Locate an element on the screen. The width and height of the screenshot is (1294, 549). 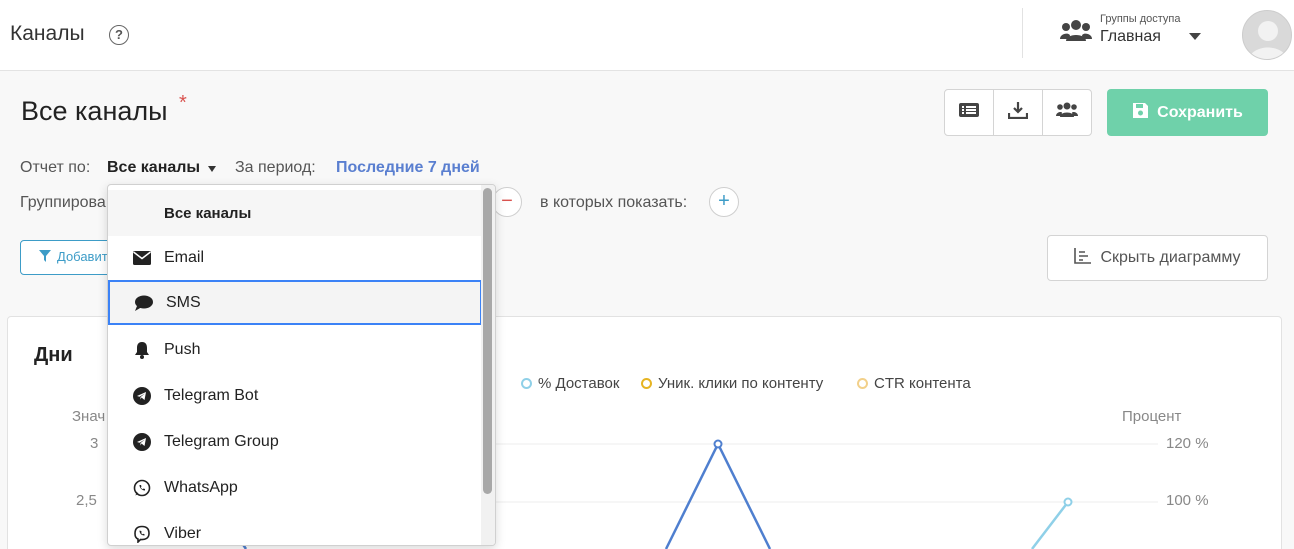
dropdown-option-email: Email is located at coordinates (295, 258).